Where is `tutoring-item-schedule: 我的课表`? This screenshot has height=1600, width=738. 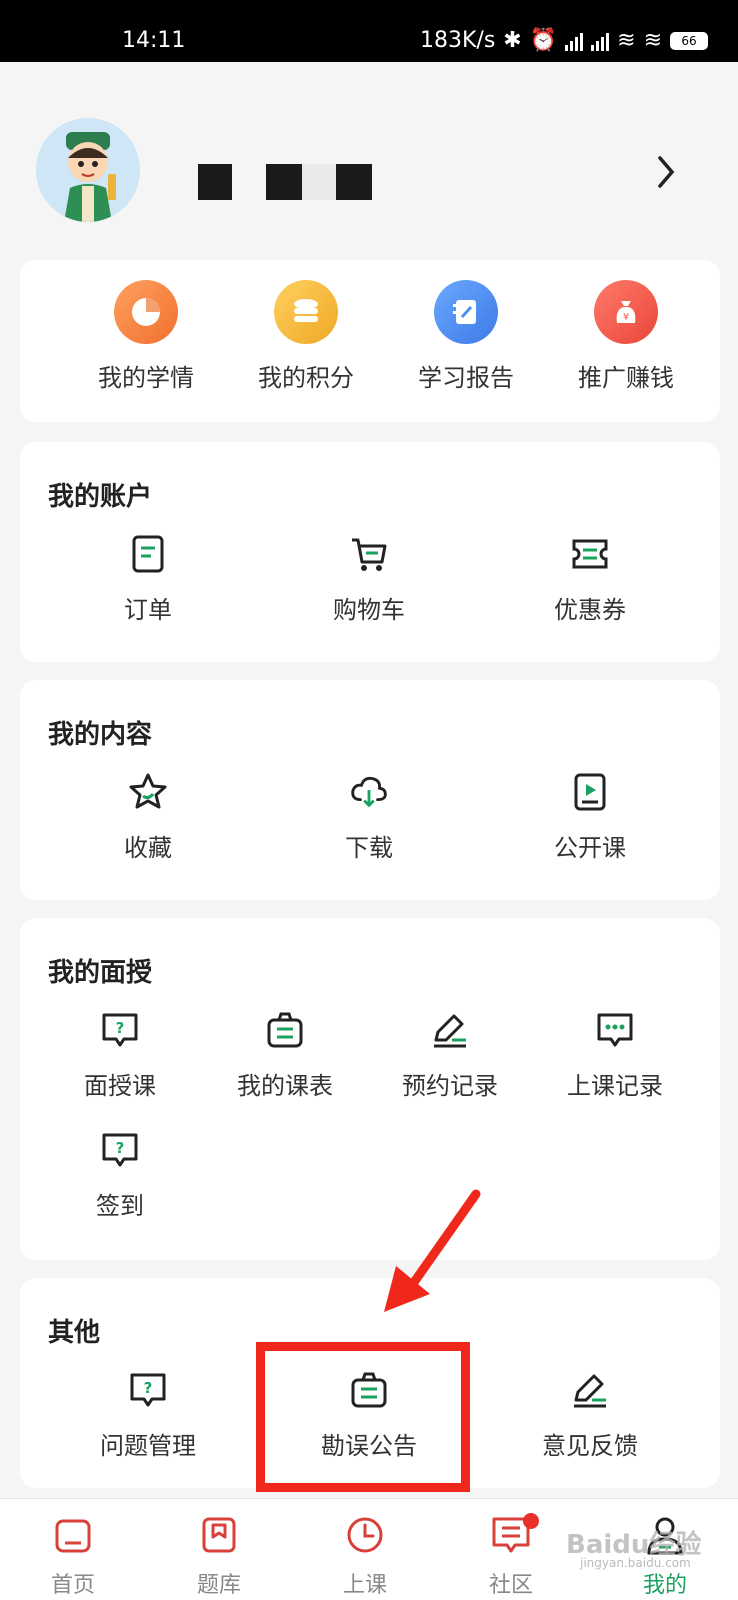 tutoring-item-schedule: 我的课表 is located at coordinates (285, 1055).